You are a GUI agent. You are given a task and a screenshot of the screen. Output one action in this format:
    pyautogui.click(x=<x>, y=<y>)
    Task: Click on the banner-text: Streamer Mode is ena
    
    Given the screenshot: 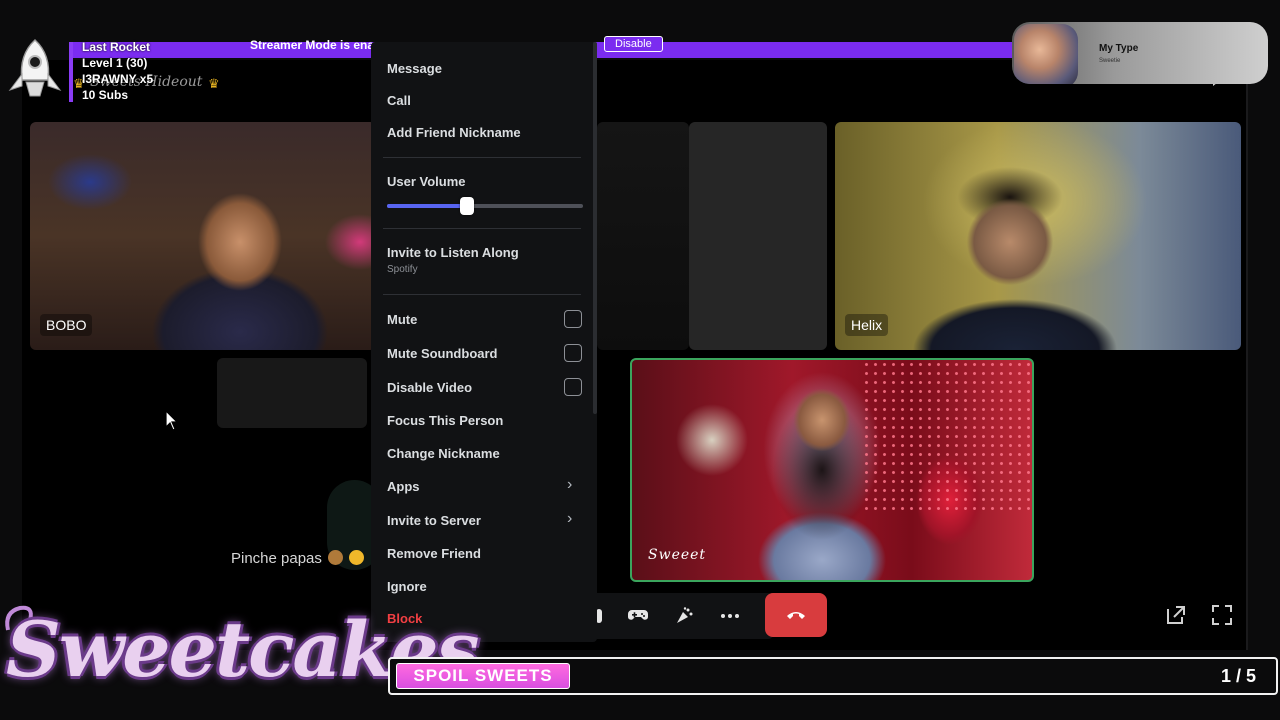 What is the action you would take?
    pyautogui.click(x=312, y=45)
    